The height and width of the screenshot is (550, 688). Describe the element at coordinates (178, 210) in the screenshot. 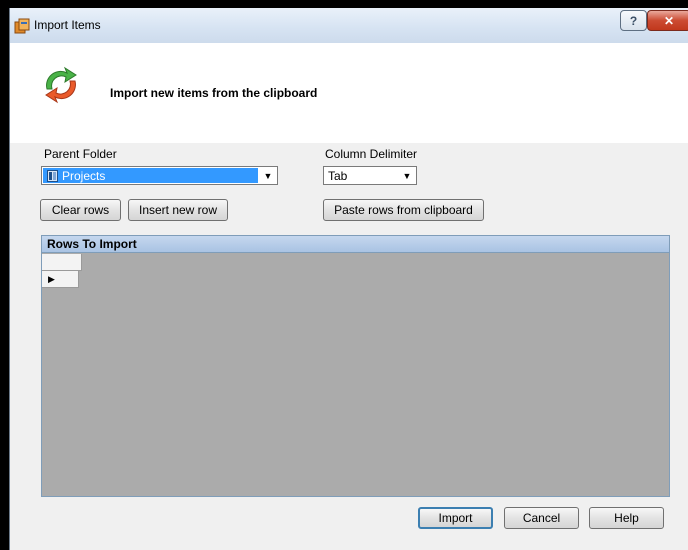

I see `insert-new-row-button: Insert new row` at that location.